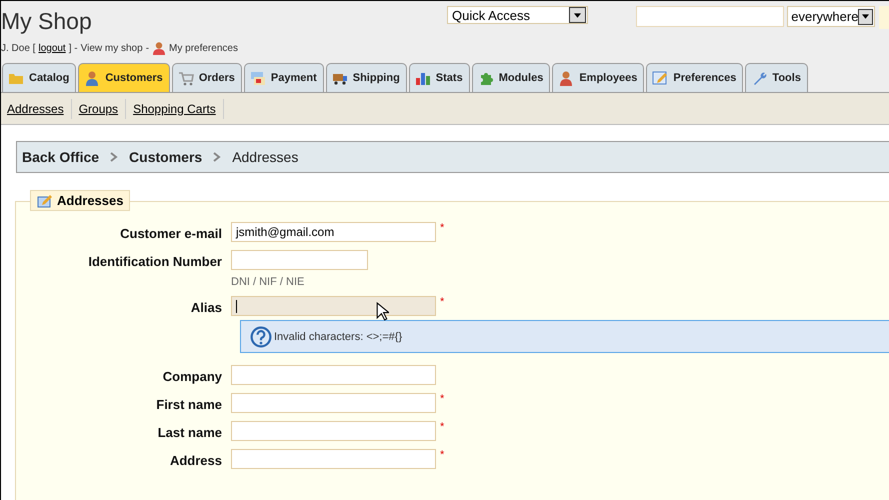 This screenshot has width=889, height=500. Describe the element at coordinates (422, 78) in the screenshot. I see `chart-icon` at that location.